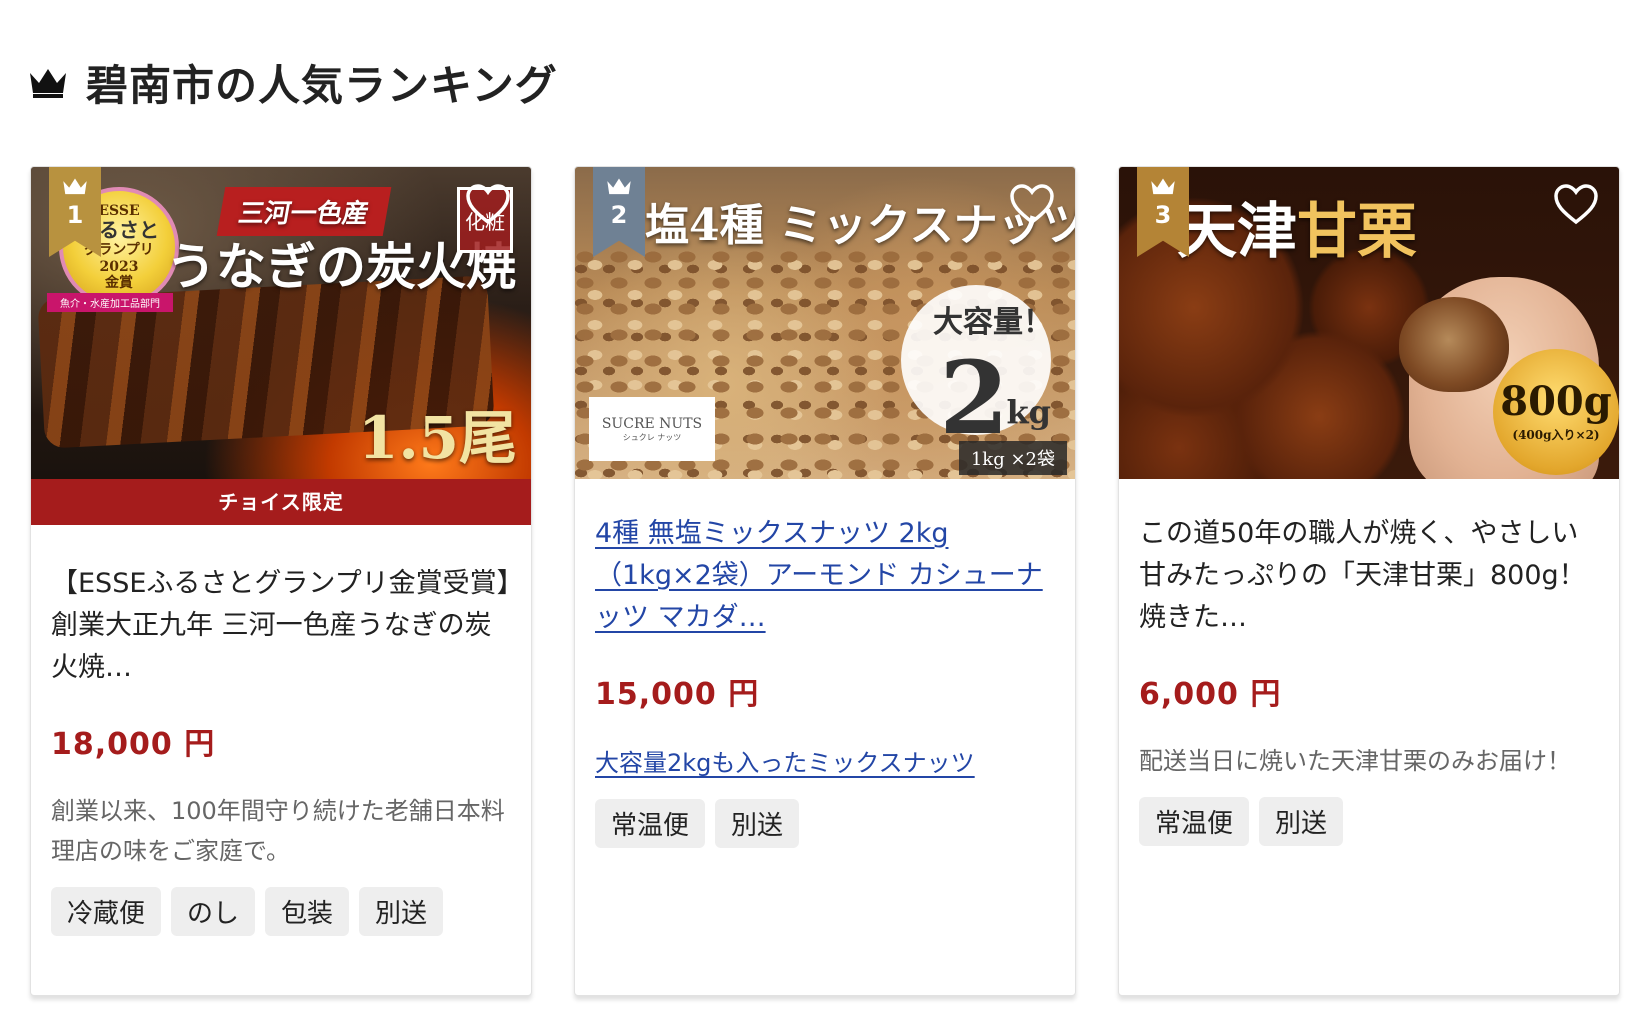 The height and width of the screenshot is (1028, 1650). What do you see at coordinates (119, 282) in the screenshot?
I see `badge-award: 金賞` at bounding box center [119, 282].